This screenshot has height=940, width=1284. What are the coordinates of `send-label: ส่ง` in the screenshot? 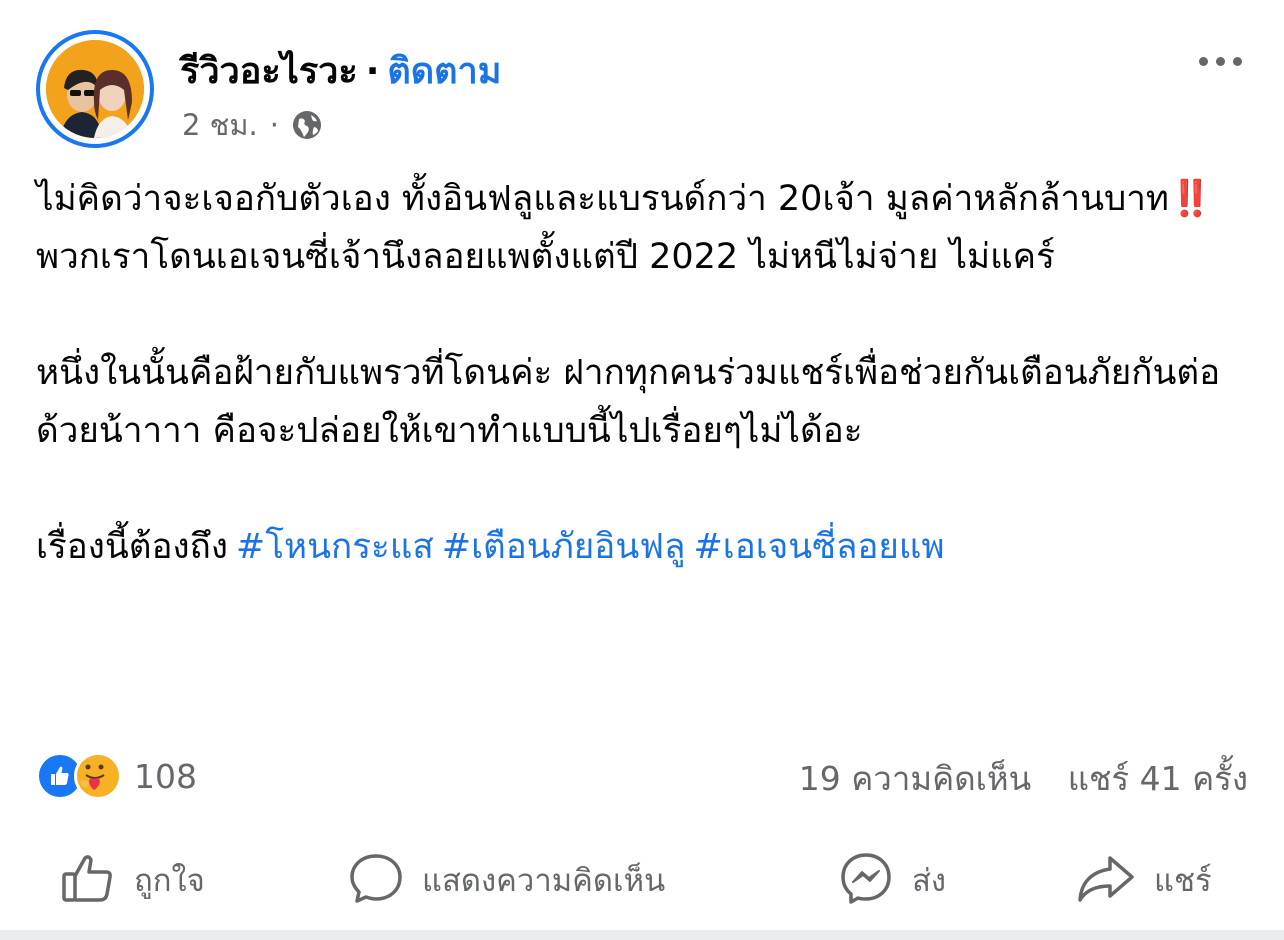 It's located at (929, 881).